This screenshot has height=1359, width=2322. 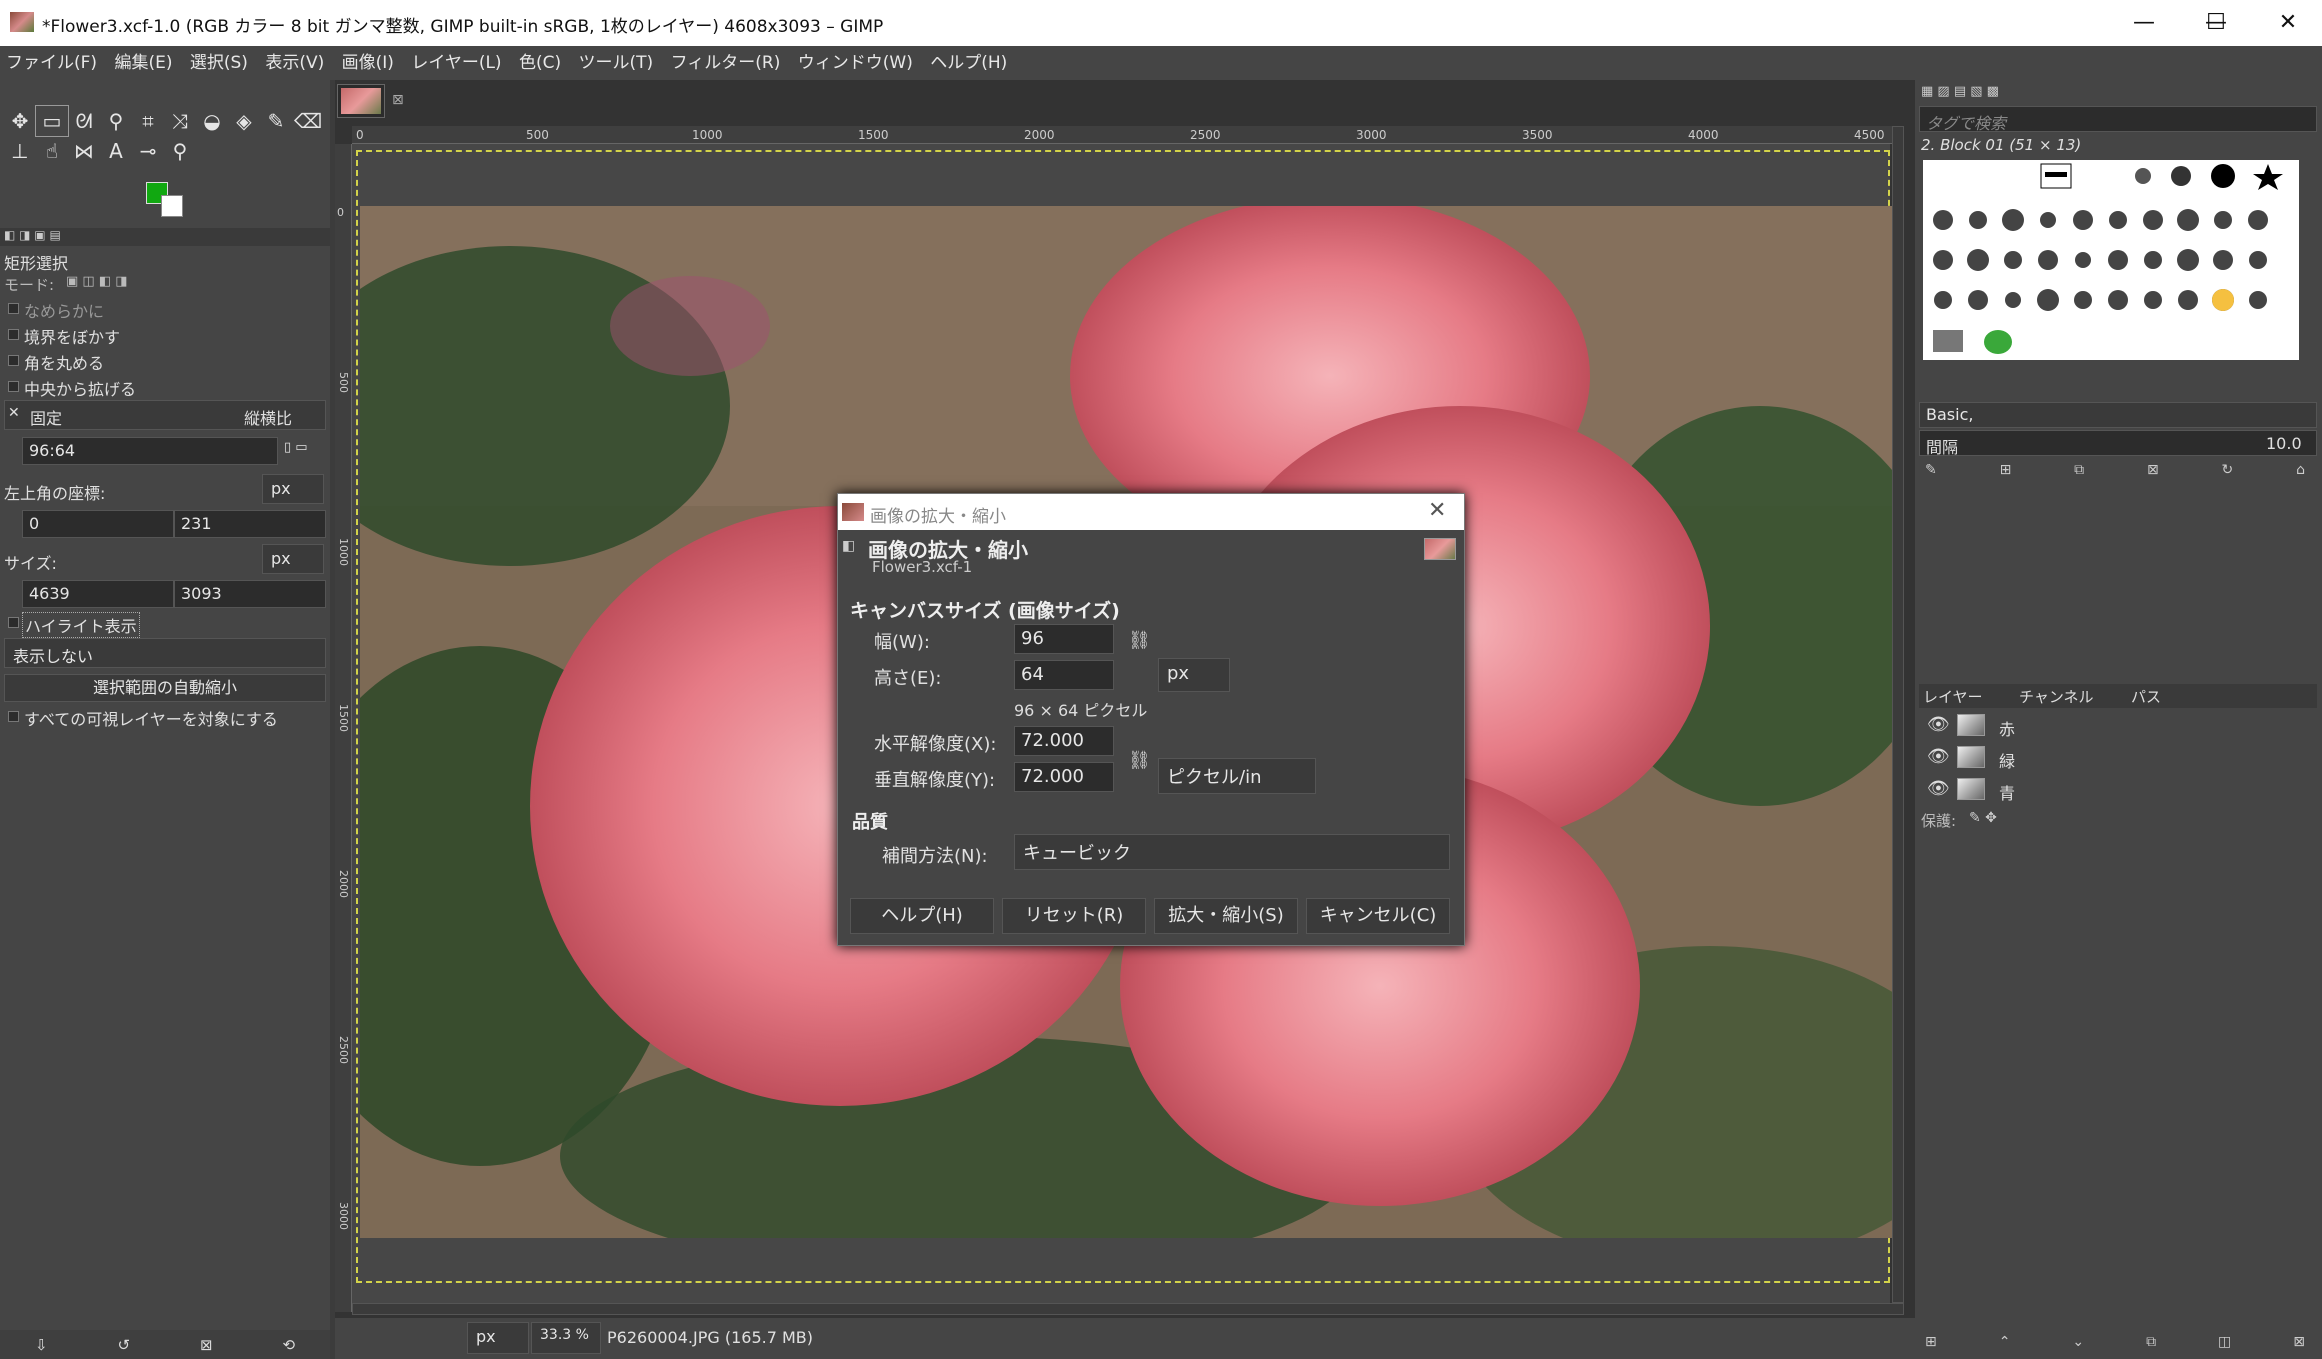 I want to click on open-brush-icon: ⌂, so click(x=2300, y=470).